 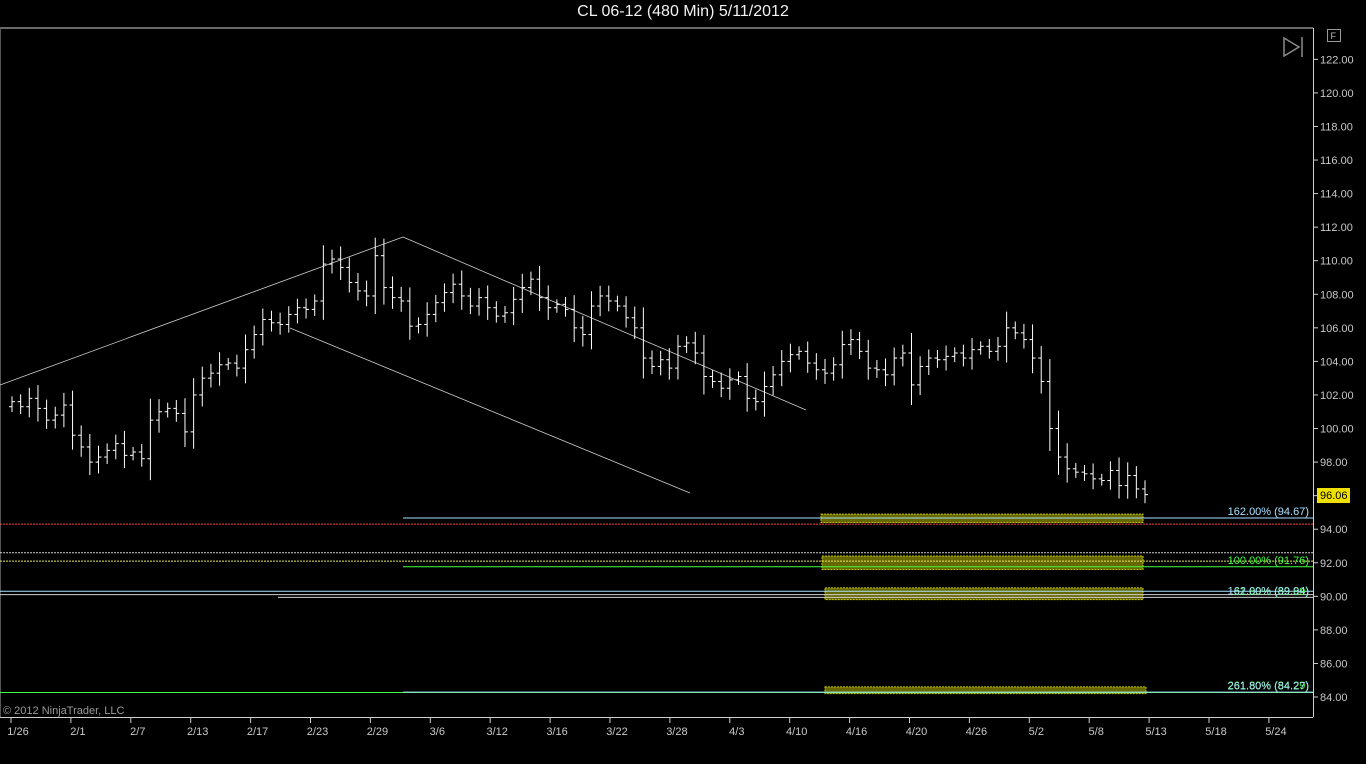 What do you see at coordinates (1334, 664) in the screenshot?
I see `y-tick-label: 86.00` at bounding box center [1334, 664].